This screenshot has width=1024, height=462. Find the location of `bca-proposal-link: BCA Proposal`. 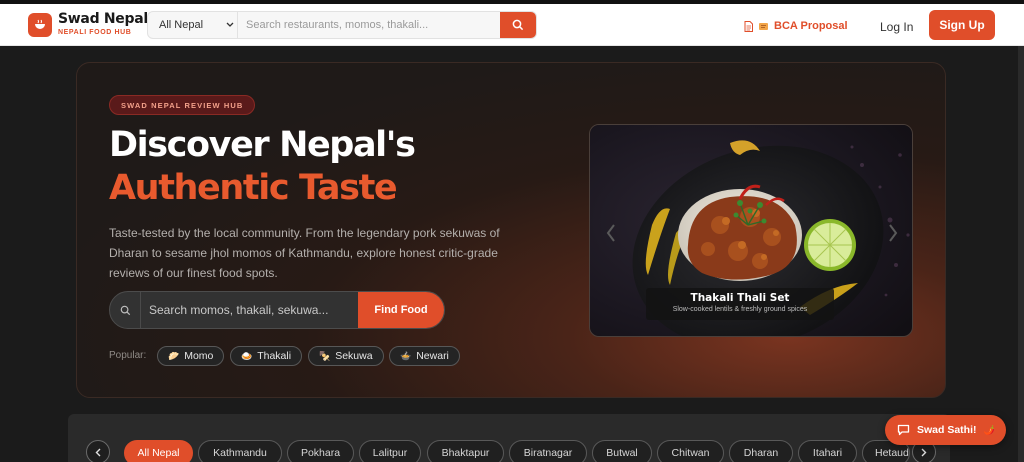

bca-proposal-link: BCA Proposal is located at coordinates (796, 26).